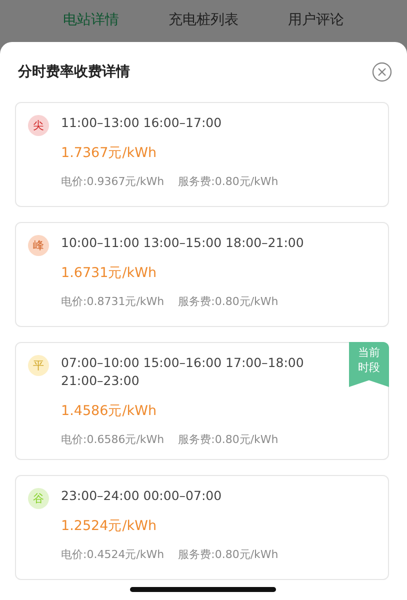 This screenshot has height=600, width=407. What do you see at coordinates (74, 72) in the screenshot?
I see `sheet-title: 分时费率收费详情` at bounding box center [74, 72].